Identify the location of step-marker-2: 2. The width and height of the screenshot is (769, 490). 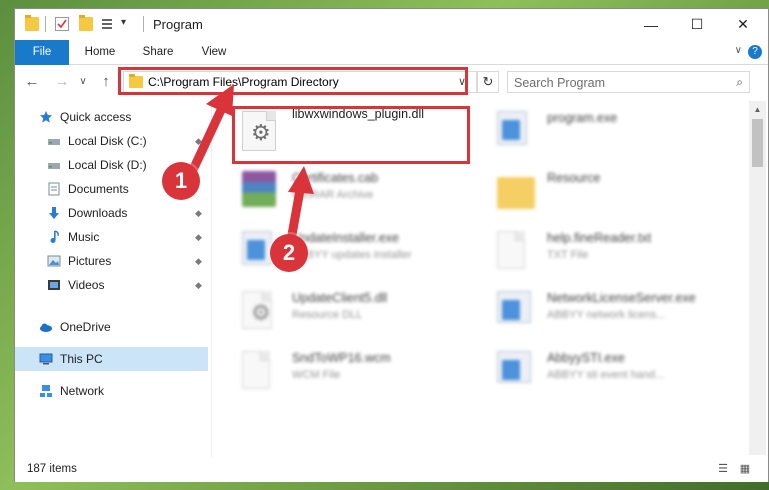
(289, 253).